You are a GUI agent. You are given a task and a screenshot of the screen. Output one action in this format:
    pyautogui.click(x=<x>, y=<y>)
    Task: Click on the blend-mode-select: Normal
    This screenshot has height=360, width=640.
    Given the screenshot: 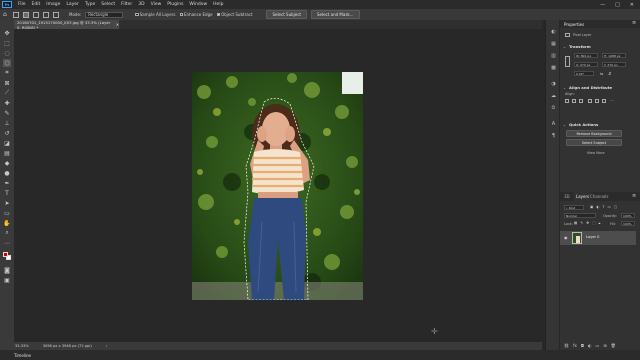 What is the action you would take?
    pyautogui.click(x=580, y=215)
    